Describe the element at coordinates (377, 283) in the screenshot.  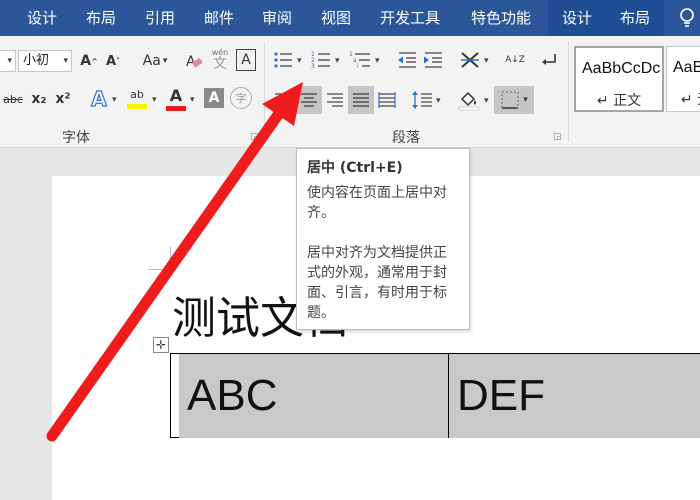
I see `tooltip-detail: 居中对齐为文档提供正式的外观，通常用于封面、引言，有时用于标题。` at that location.